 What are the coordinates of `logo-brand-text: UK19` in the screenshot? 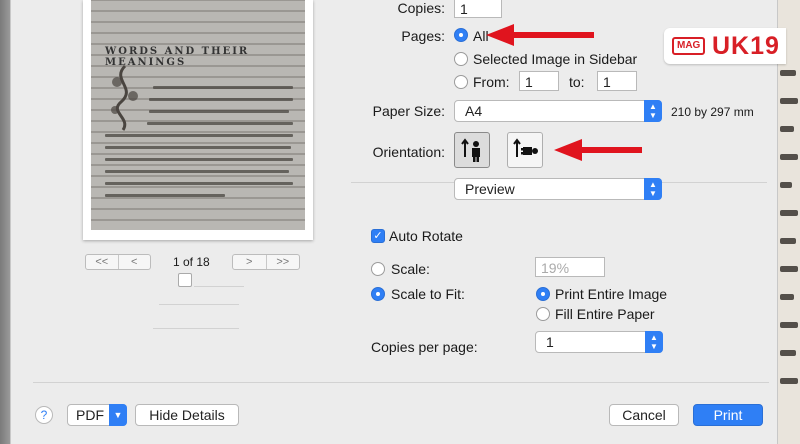 It's located at (746, 46).